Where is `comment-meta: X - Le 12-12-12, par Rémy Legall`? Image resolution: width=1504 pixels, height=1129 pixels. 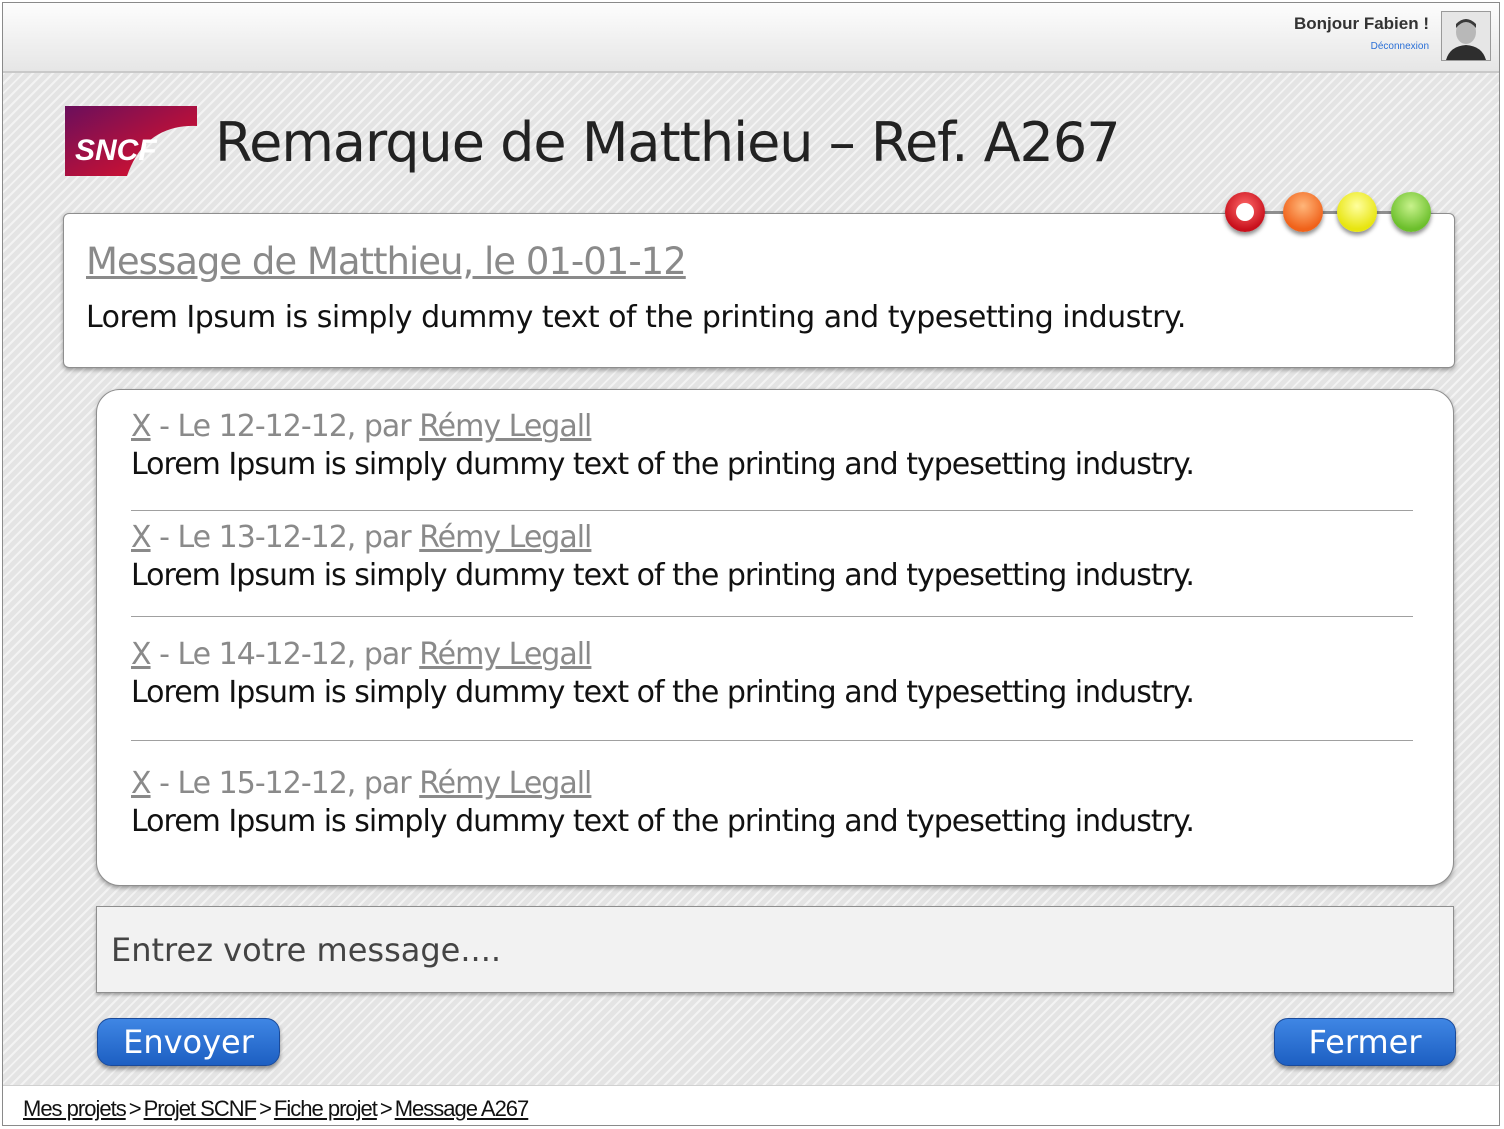 comment-meta: X - Le 12-12-12, par Rémy Legall is located at coordinates (772, 427).